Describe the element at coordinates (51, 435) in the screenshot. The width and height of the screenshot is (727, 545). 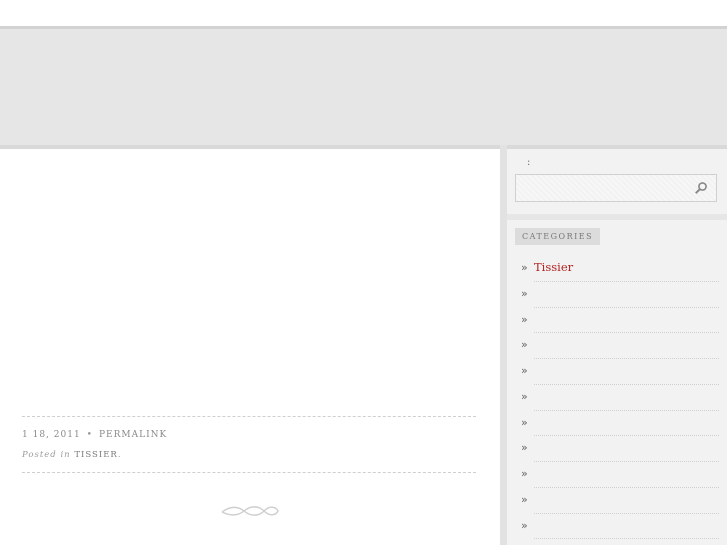
I see `post-date: 1 18, 2011` at that location.